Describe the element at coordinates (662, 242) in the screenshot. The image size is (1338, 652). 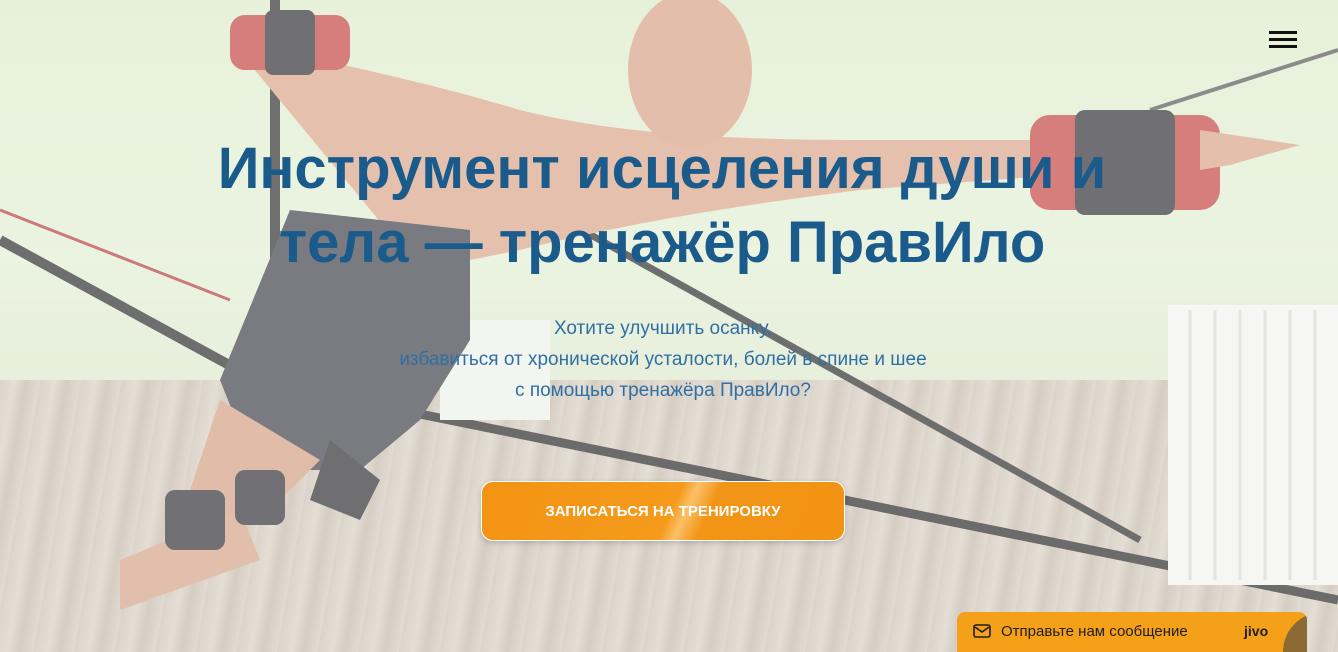
I see `title-line: тела — тренажёр ПравИло` at that location.